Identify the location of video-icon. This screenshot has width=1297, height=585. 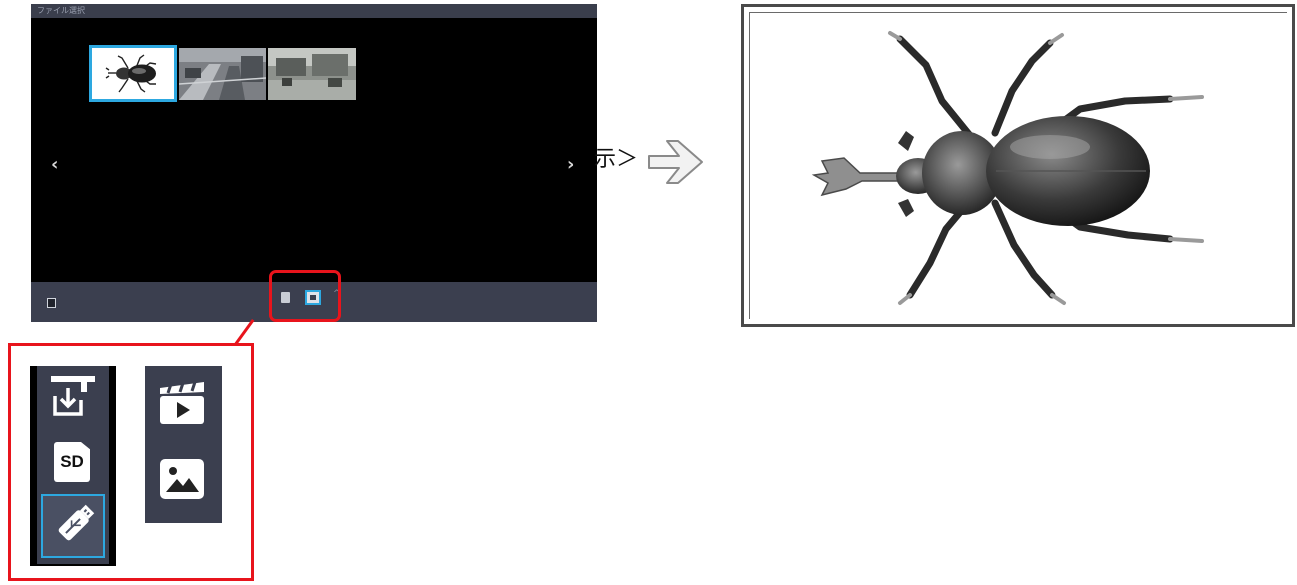
(182, 402).